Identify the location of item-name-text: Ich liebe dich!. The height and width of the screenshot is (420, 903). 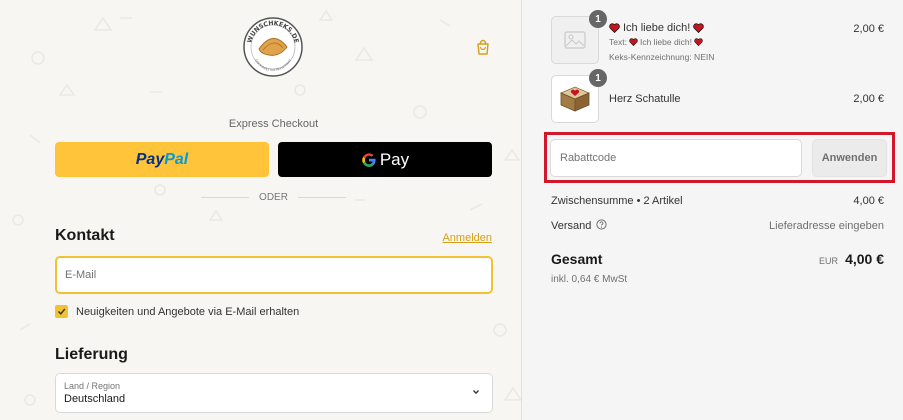
(657, 28).